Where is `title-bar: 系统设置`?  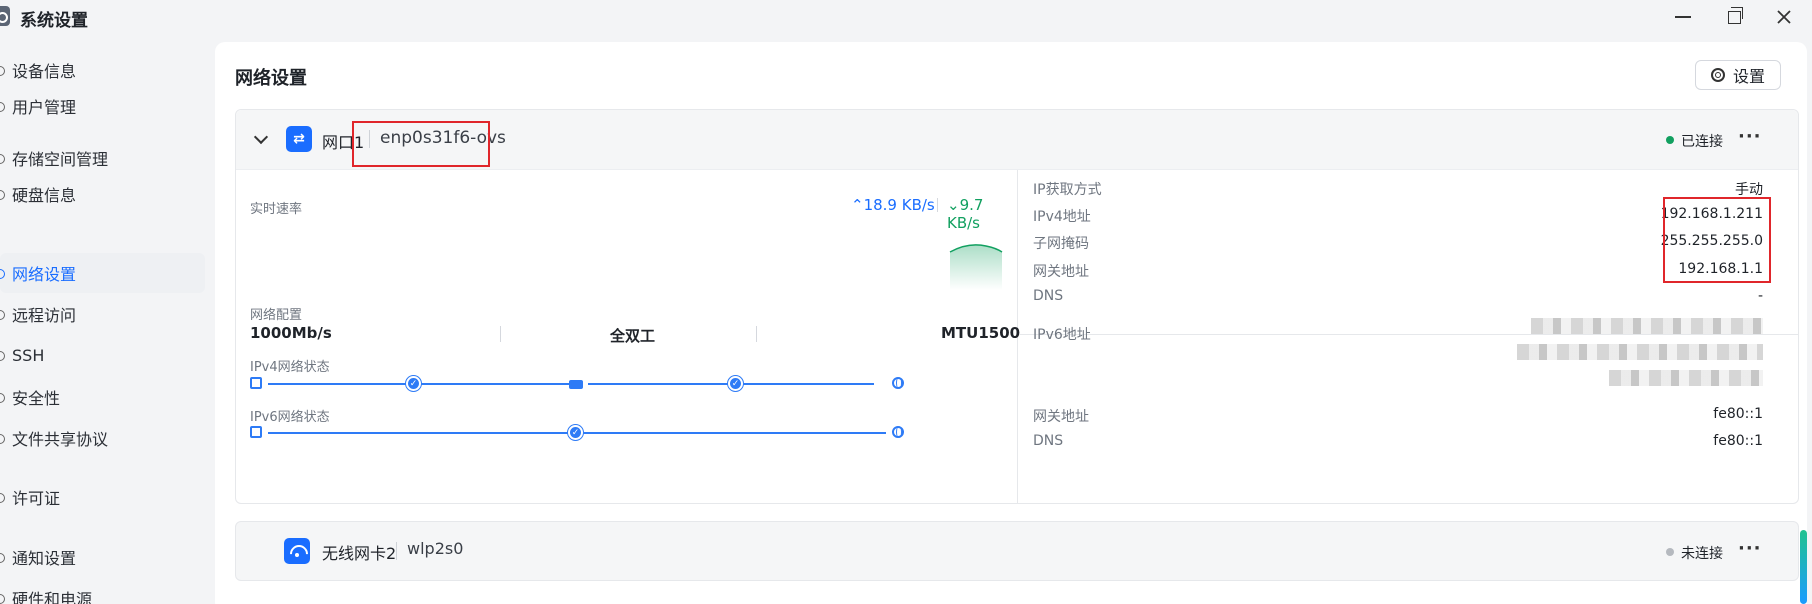
title-bar: 系统设置 is located at coordinates (906, 17).